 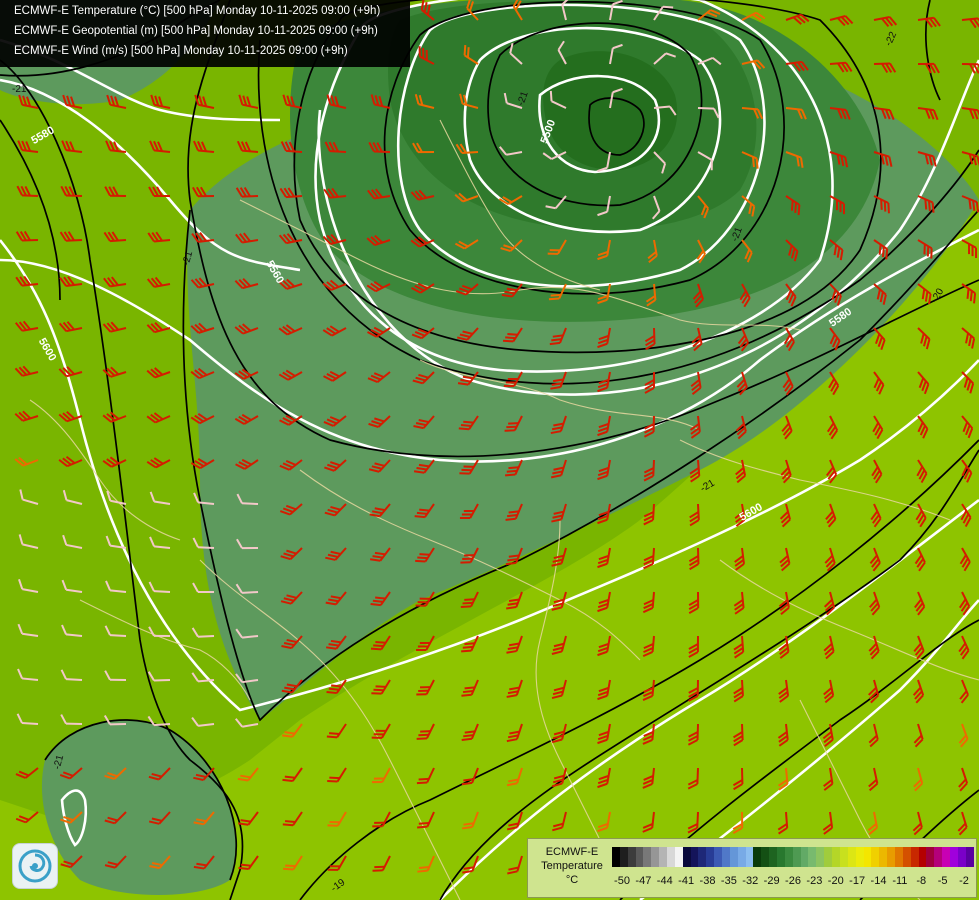 What do you see at coordinates (771, 881) in the screenshot?
I see `legend-tick: -29` at bounding box center [771, 881].